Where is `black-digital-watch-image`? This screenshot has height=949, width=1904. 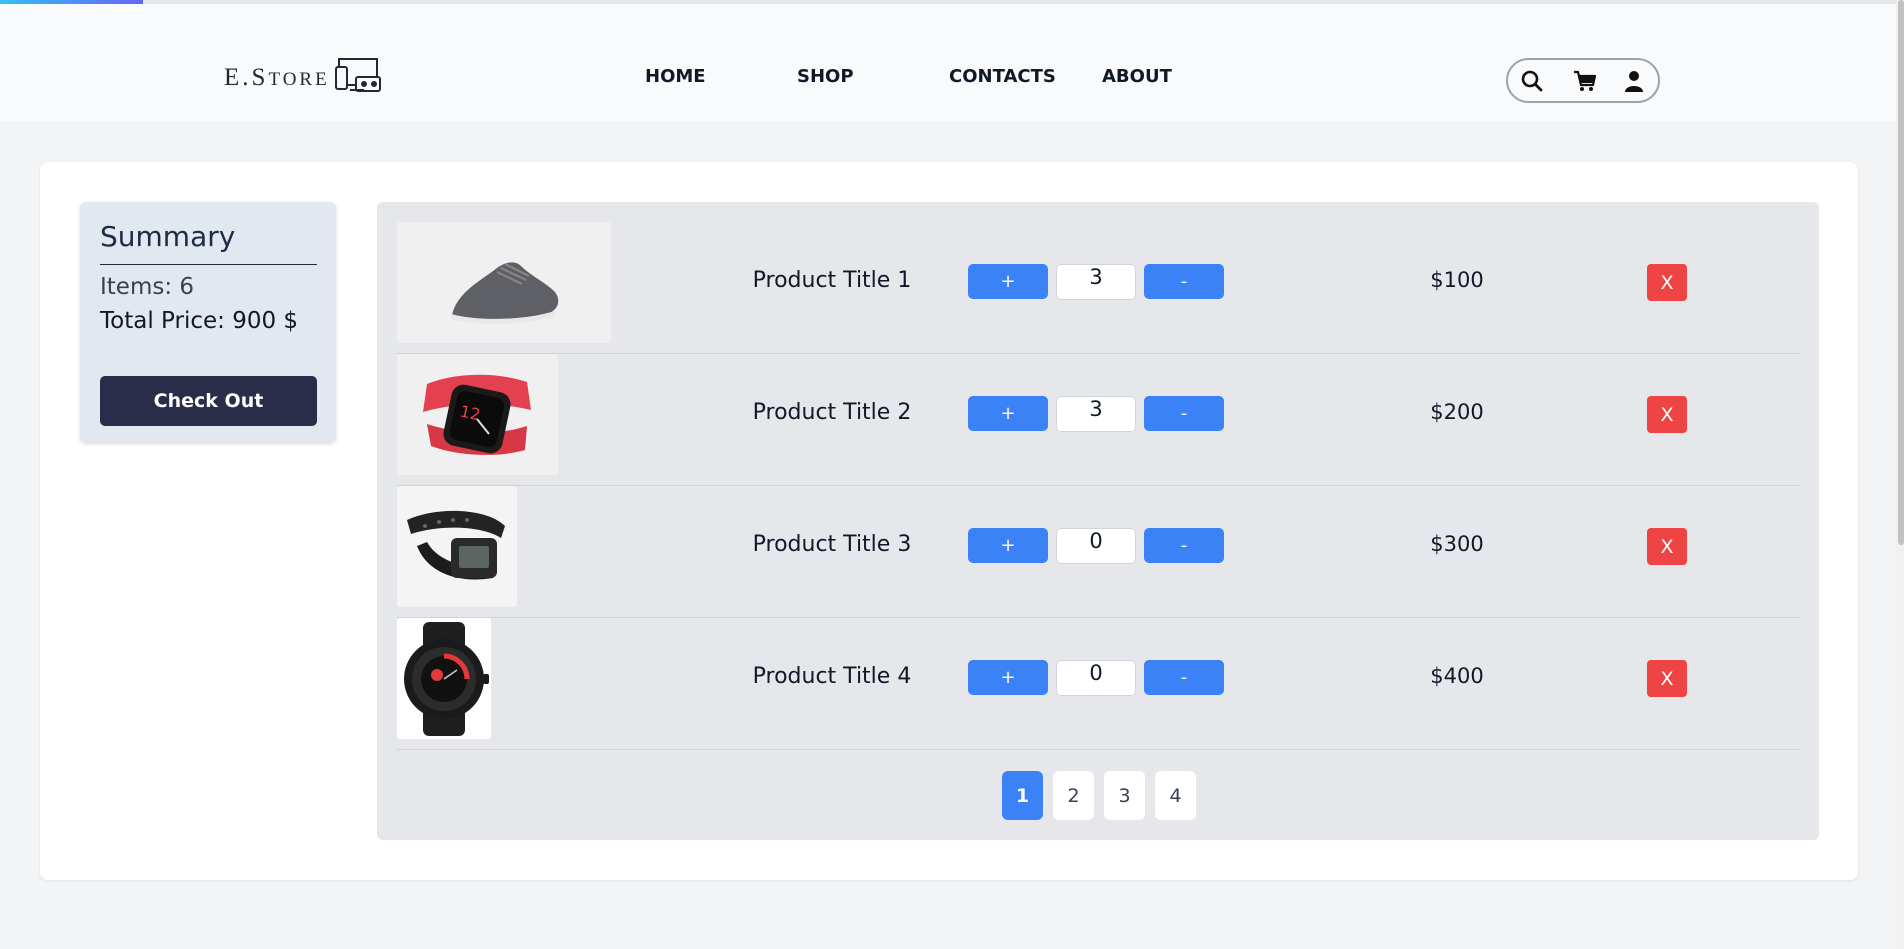 black-digital-watch-image is located at coordinates (457, 546).